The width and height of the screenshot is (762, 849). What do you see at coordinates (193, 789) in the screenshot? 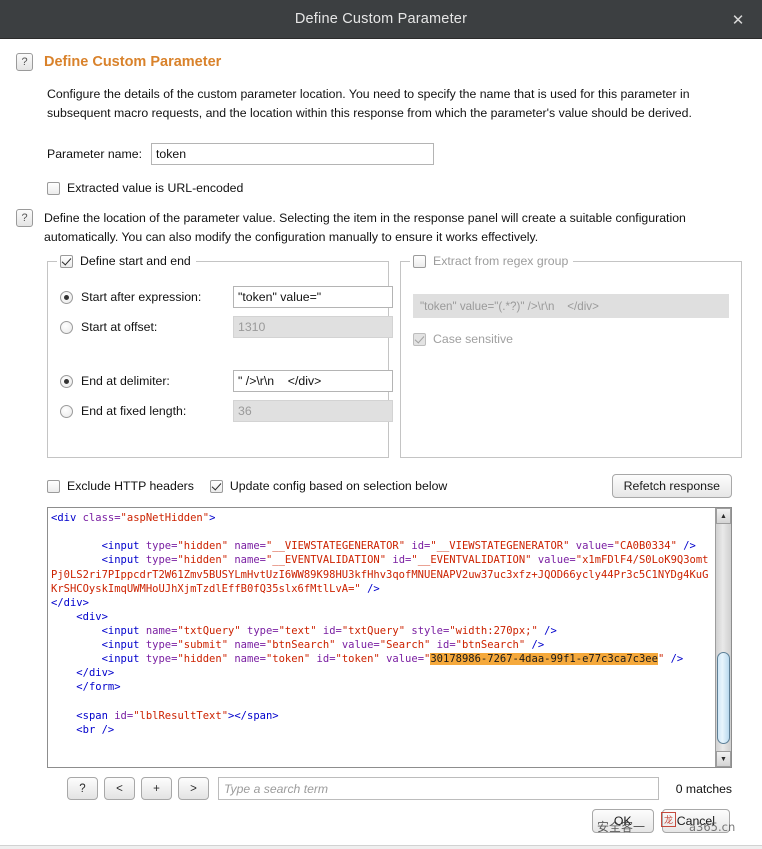
I see `search-next-button: >` at bounding box center [193, 789].